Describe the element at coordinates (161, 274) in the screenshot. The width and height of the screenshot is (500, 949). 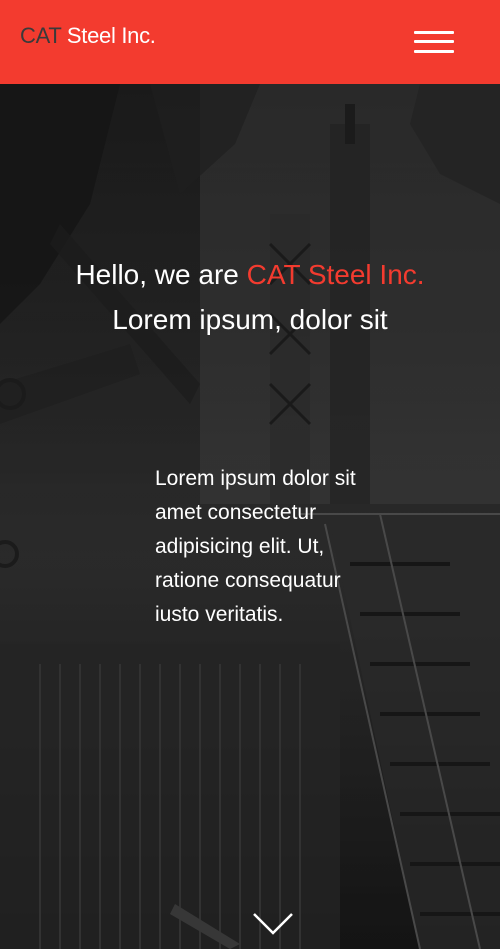
I see `hero-greeting: Hello, we are` at that location.